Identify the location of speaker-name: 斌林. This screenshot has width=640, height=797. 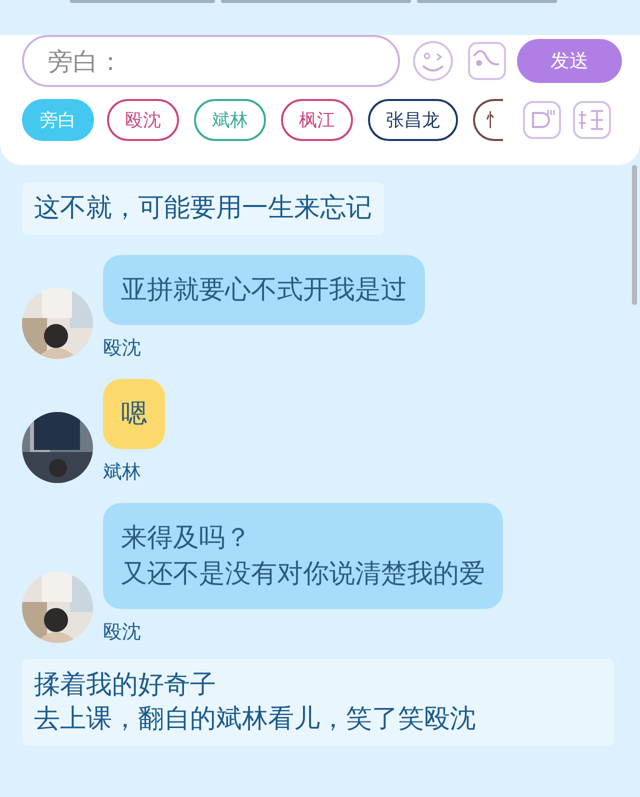
(122, 472).